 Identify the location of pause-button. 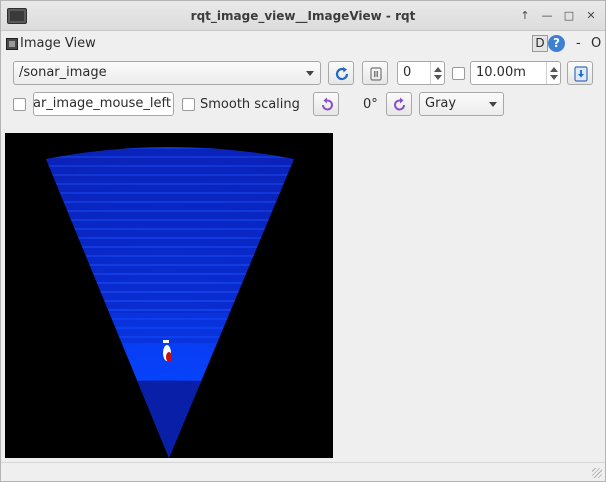
(375, 73).